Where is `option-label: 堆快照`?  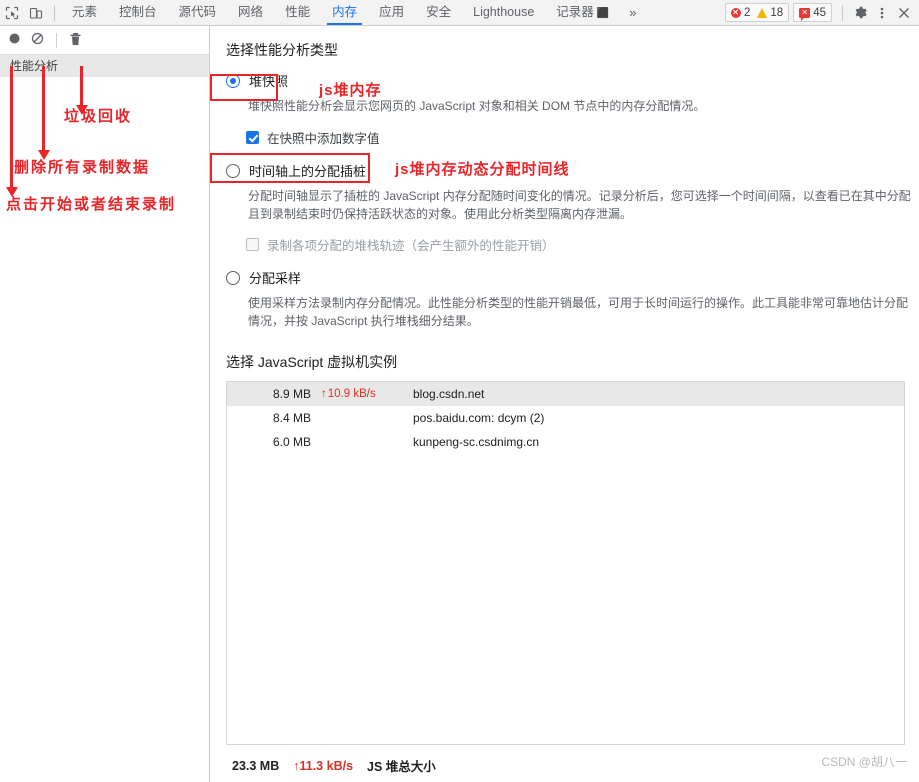
option-label: 堆快照 is located at coordinates (269, 81).